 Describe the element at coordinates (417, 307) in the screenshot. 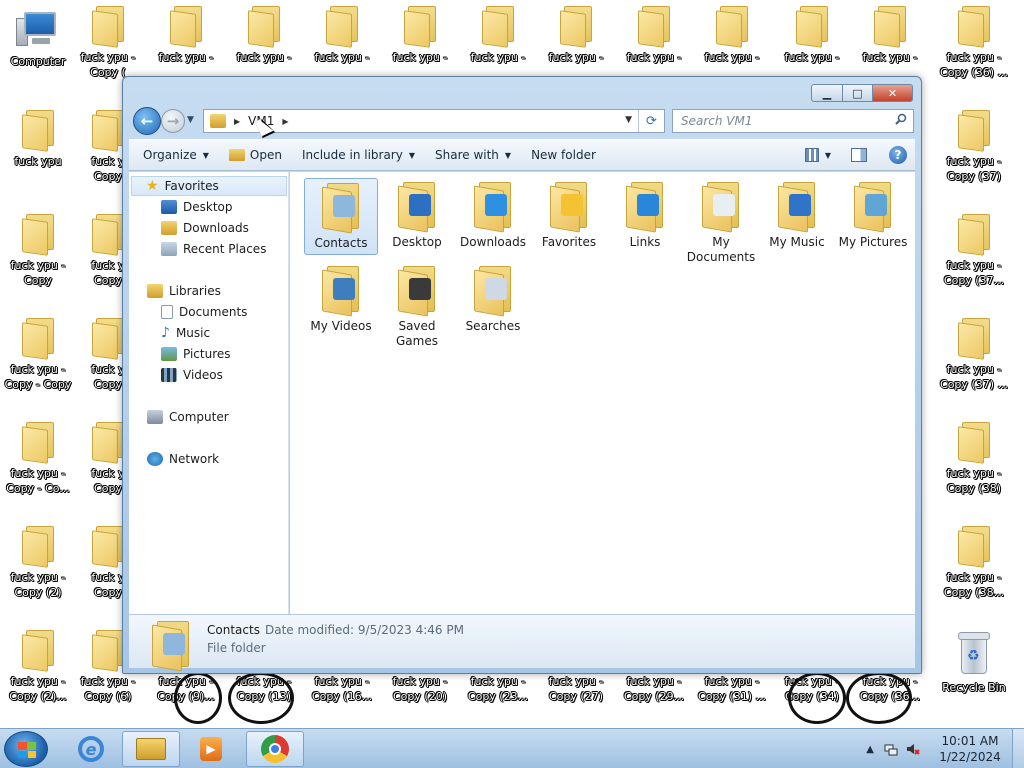

I see `folder-item-saved-games: Saved Games` at that location.